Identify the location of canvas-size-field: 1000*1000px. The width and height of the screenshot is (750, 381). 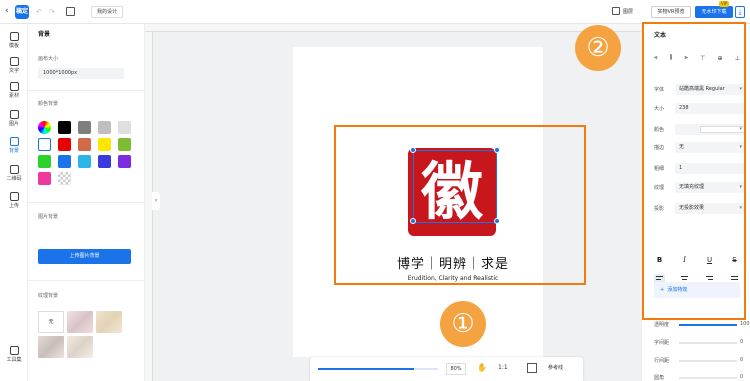
(81, 73).